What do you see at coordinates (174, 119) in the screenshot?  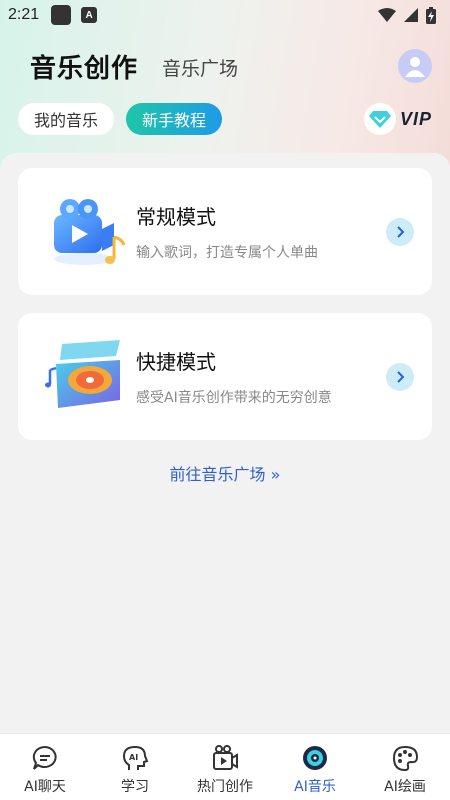 I see `tutorial-button: 新手教程` at bounding box center [174, 119].